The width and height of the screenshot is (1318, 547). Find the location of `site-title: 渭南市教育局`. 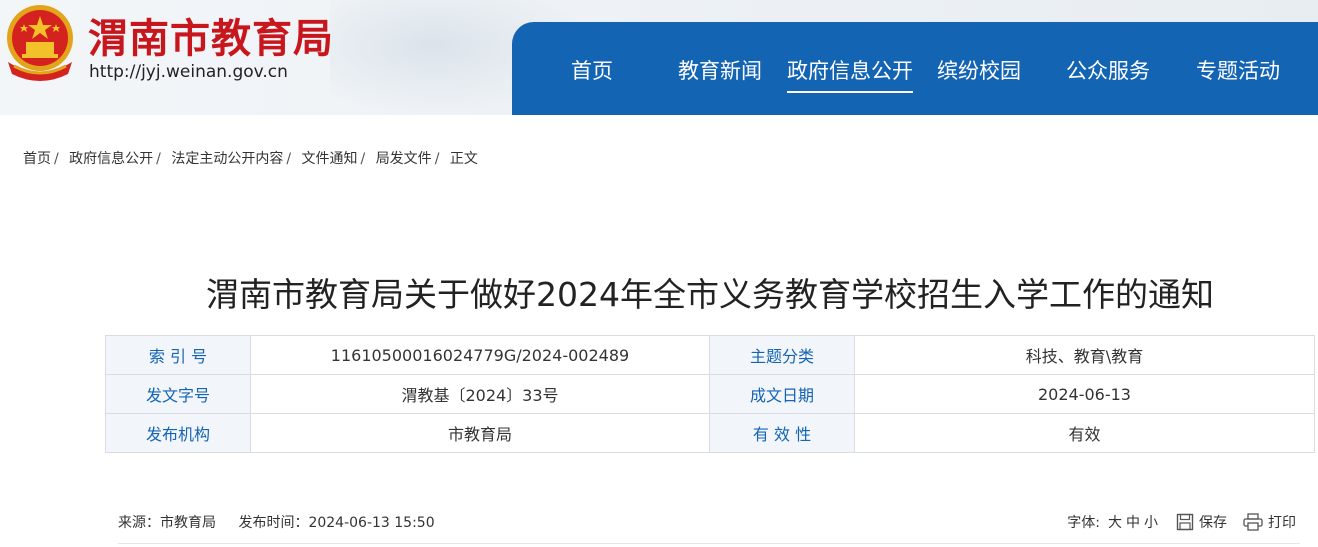

site-title: 渭南市教育局 is located at coordinates (211, 38).